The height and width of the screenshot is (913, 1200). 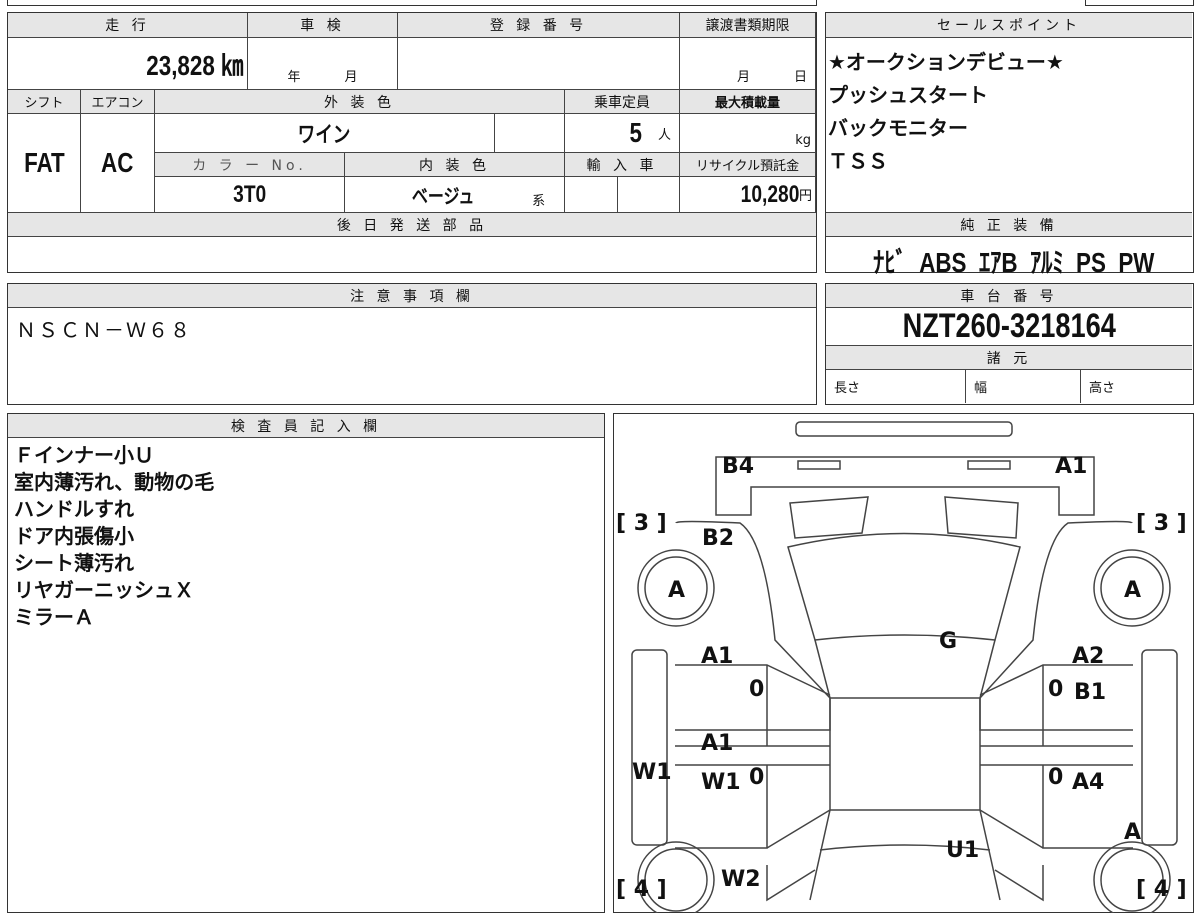 I want to click on color-no-value: 3T0, so click(x=249, y=194).